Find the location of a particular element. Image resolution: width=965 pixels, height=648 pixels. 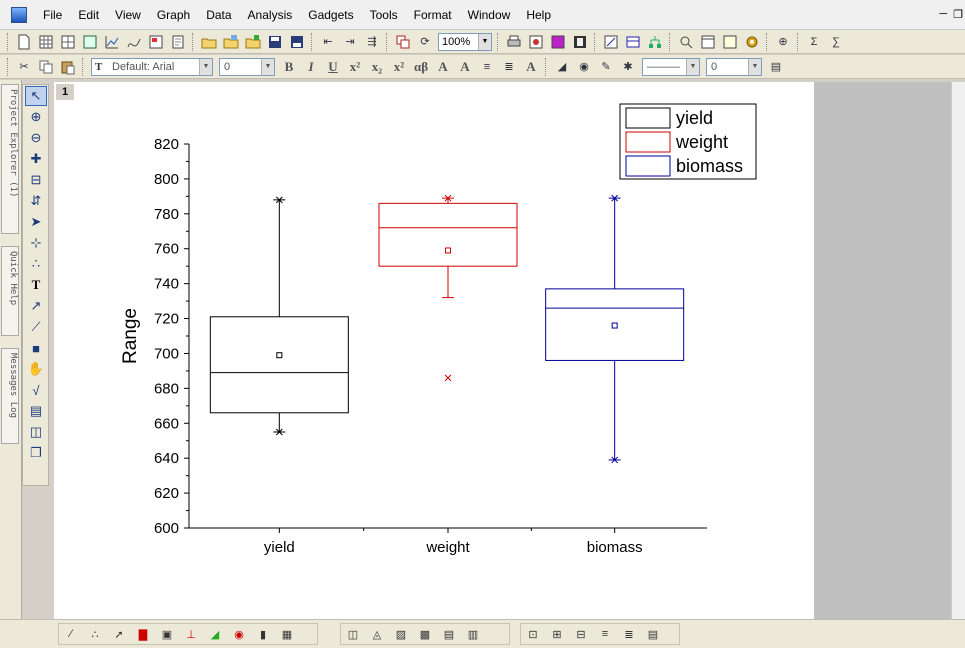

menu-edit: Edit is located at coordinates (88, 15).